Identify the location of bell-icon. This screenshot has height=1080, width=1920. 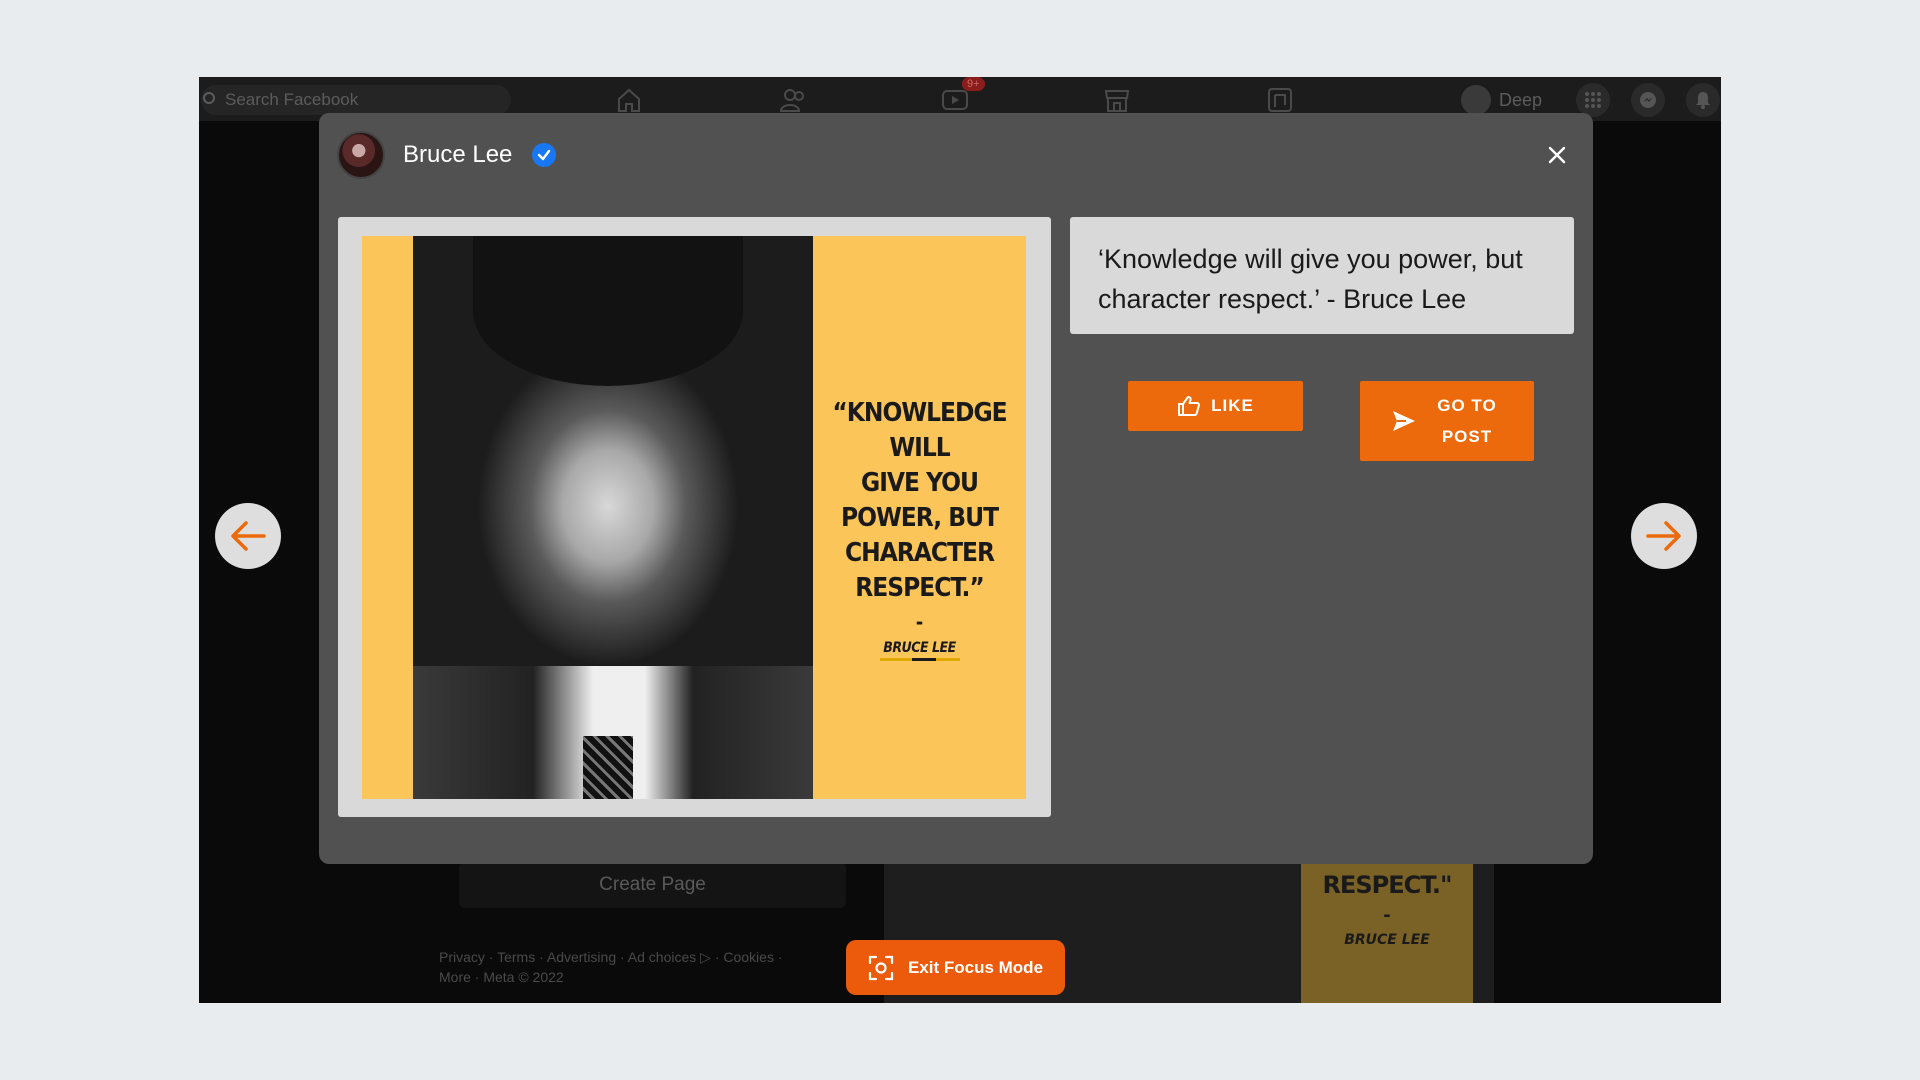
(1703, 100).